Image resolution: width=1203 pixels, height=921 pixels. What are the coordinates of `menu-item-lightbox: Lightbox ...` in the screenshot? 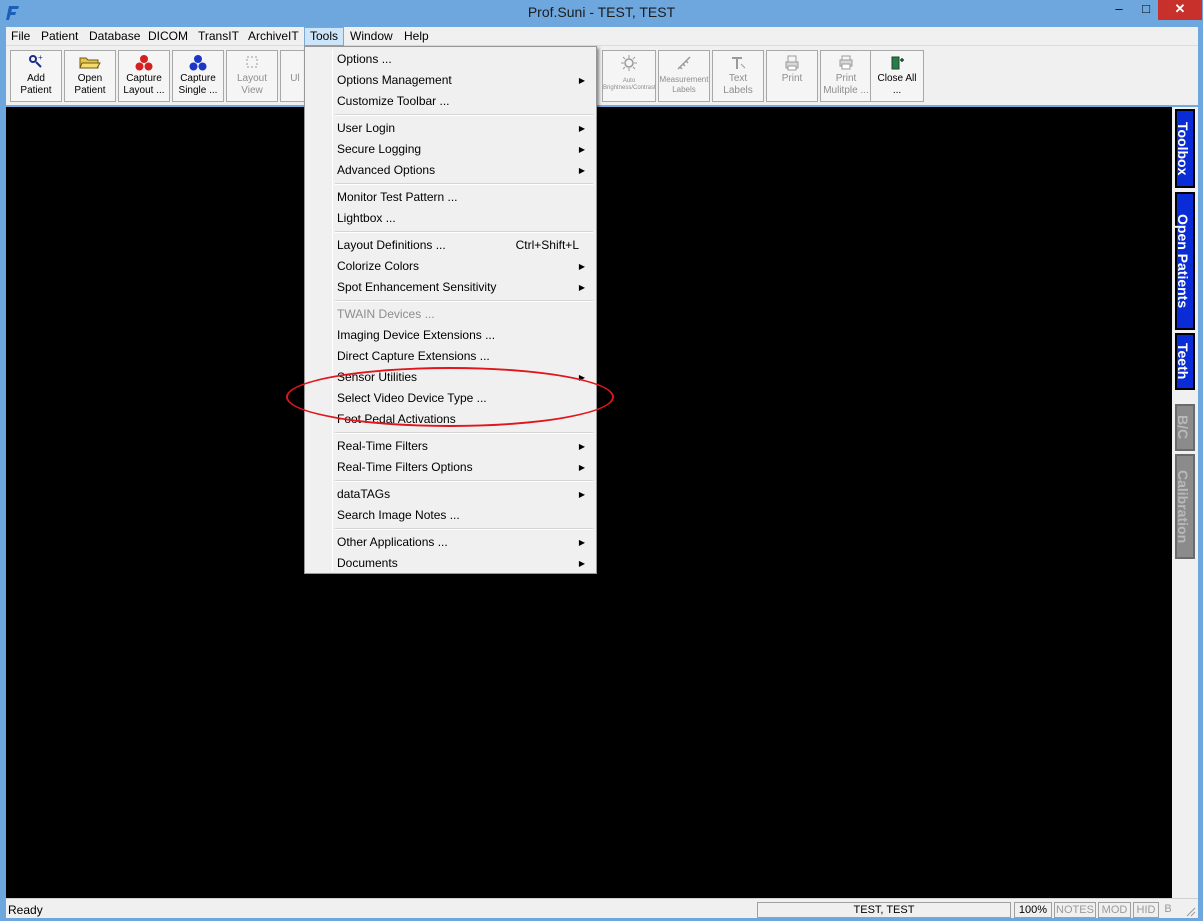 It's located at (465, 218).